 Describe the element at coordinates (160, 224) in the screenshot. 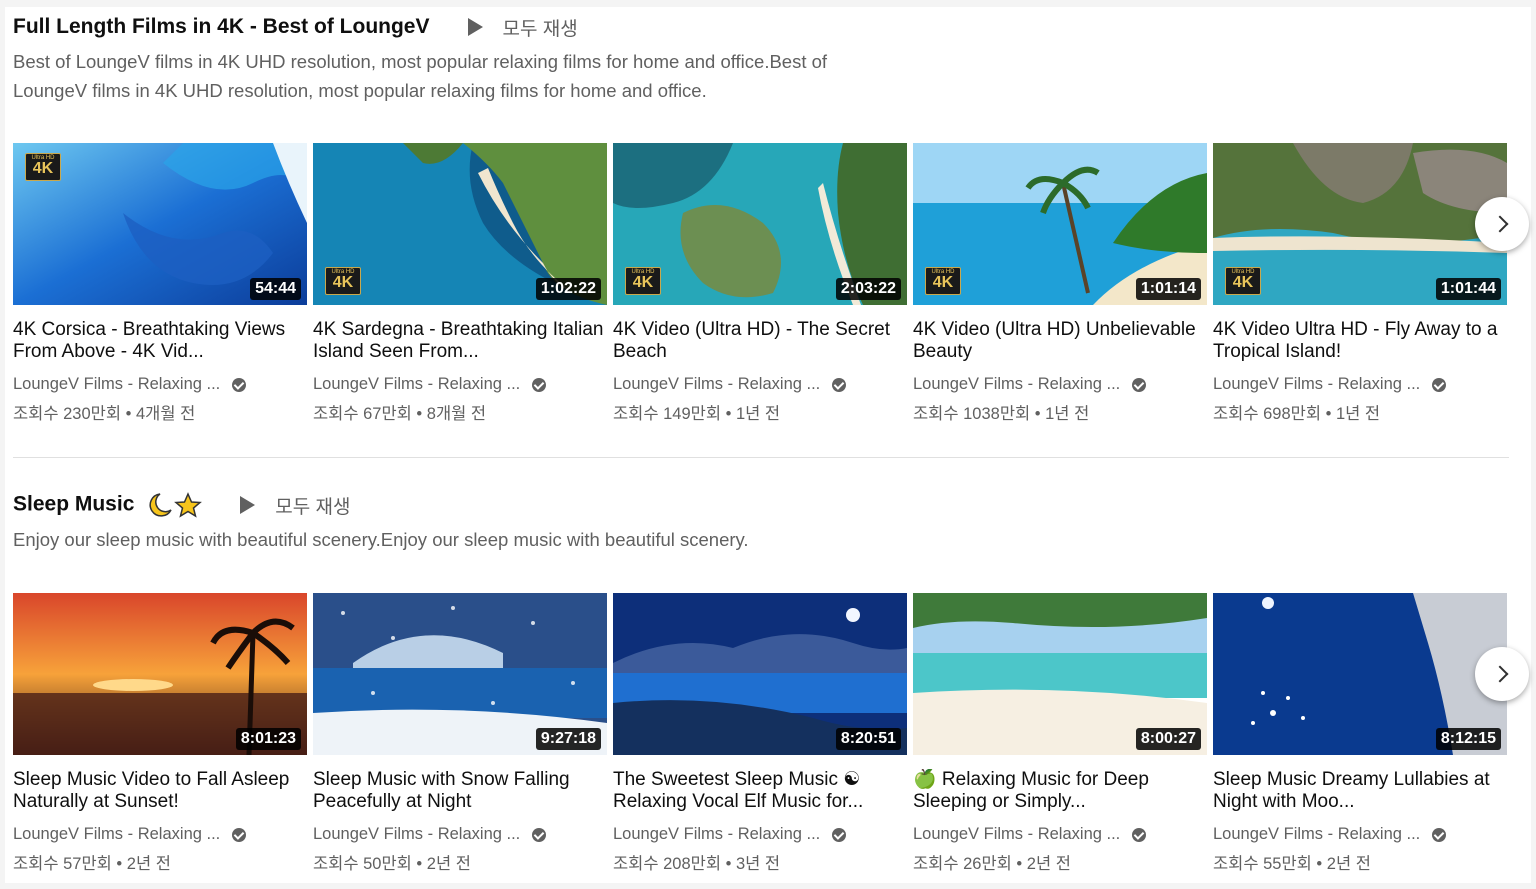

I see `video-thumbnail: Ultra HD 4K 54:44` at that location.